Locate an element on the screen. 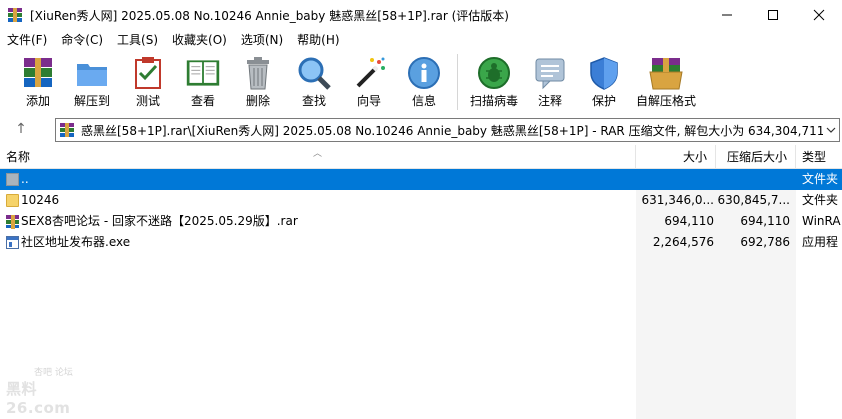 The width and height of the screenshot is (842, 419). winrar-logo-icon is located at coordinates (15, 15).